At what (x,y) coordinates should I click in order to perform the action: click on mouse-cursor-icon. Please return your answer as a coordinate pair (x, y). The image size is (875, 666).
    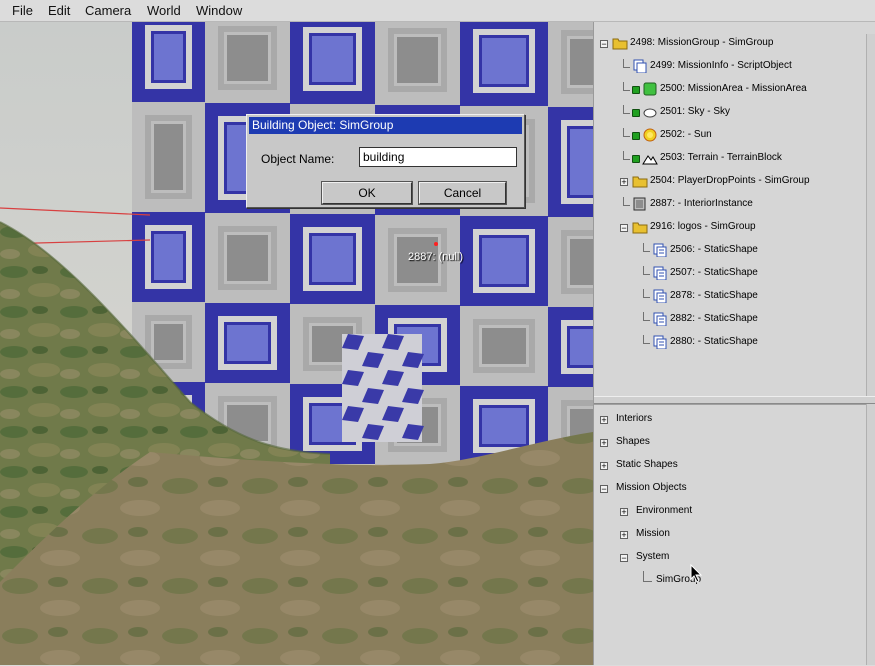
    Looking at the image, I should click on (696, 573).